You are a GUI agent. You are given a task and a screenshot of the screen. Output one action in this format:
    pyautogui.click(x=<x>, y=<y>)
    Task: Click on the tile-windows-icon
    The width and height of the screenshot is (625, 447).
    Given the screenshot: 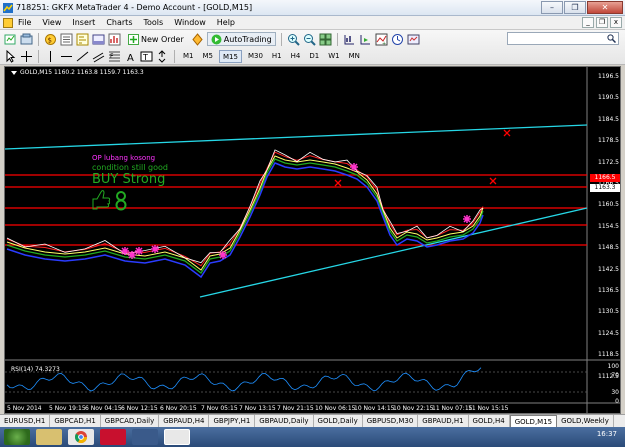 What is the action you would take?
    pyautogui.click(x=325, y=39)
    